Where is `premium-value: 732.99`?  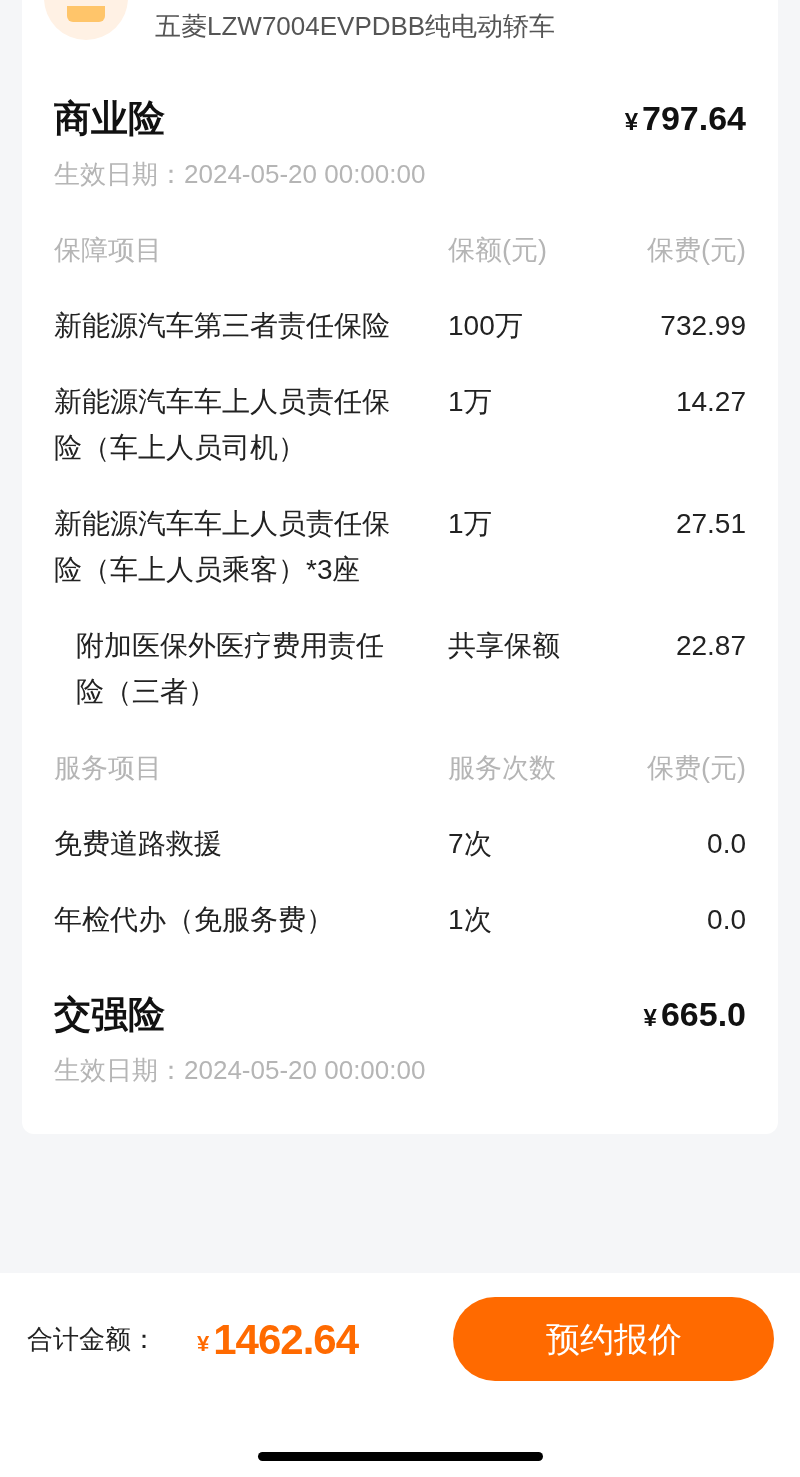
premium-value: 732.99 is located at coordinates (703, 326).